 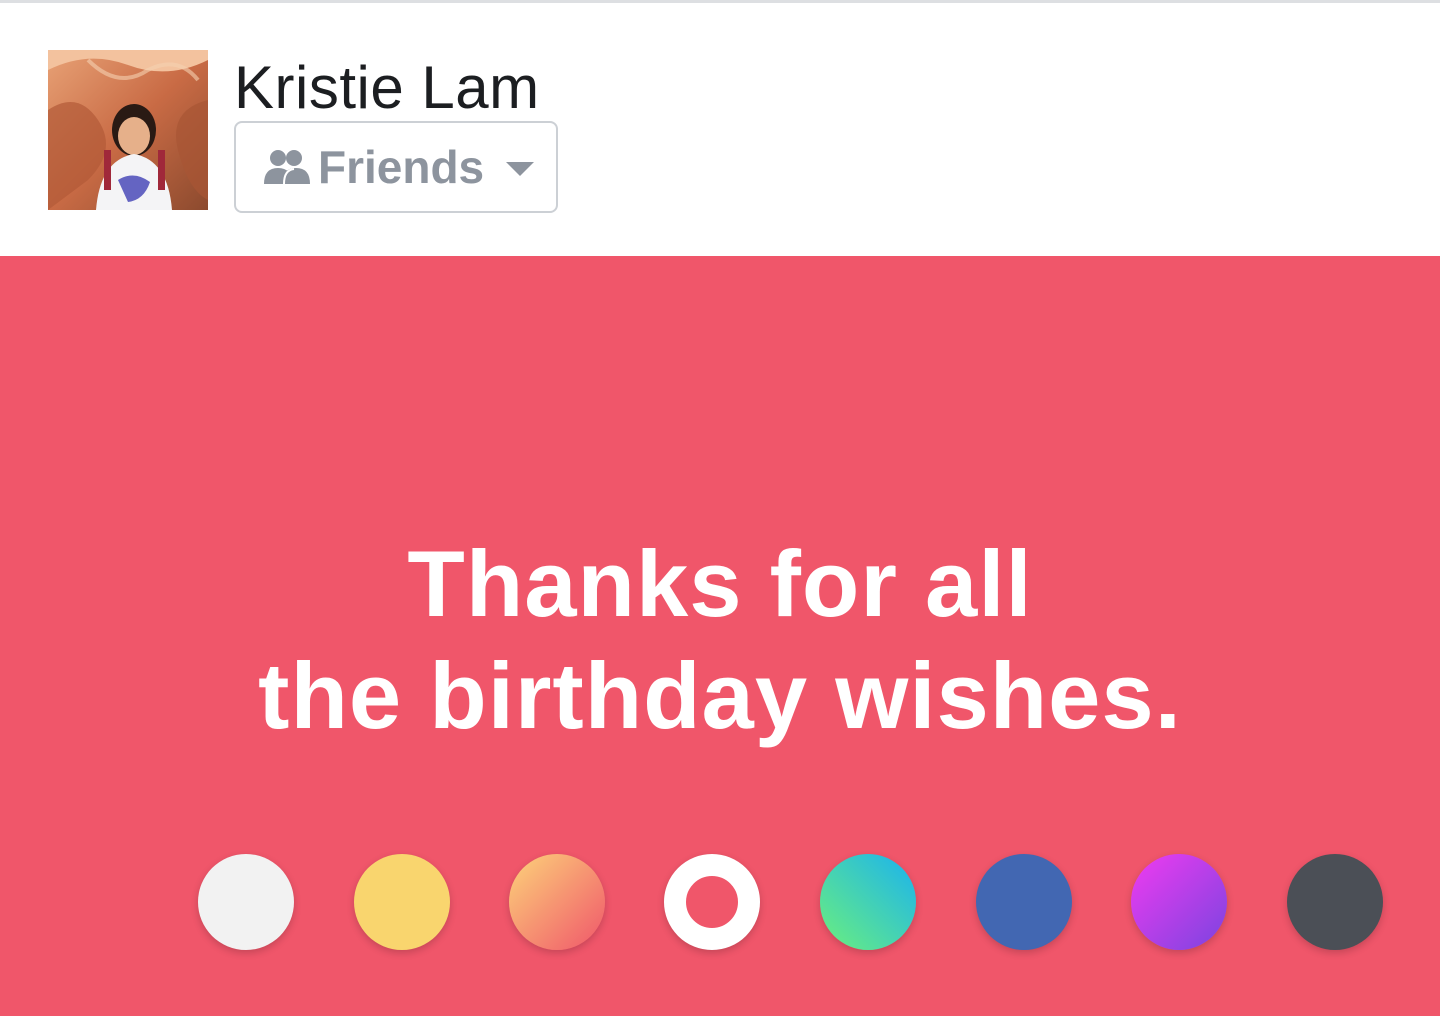 What do you see at coordinates (1335, 902) in the screenshot?
I see `background-swatch-dark-gray` at bounding box center [1335, 902].